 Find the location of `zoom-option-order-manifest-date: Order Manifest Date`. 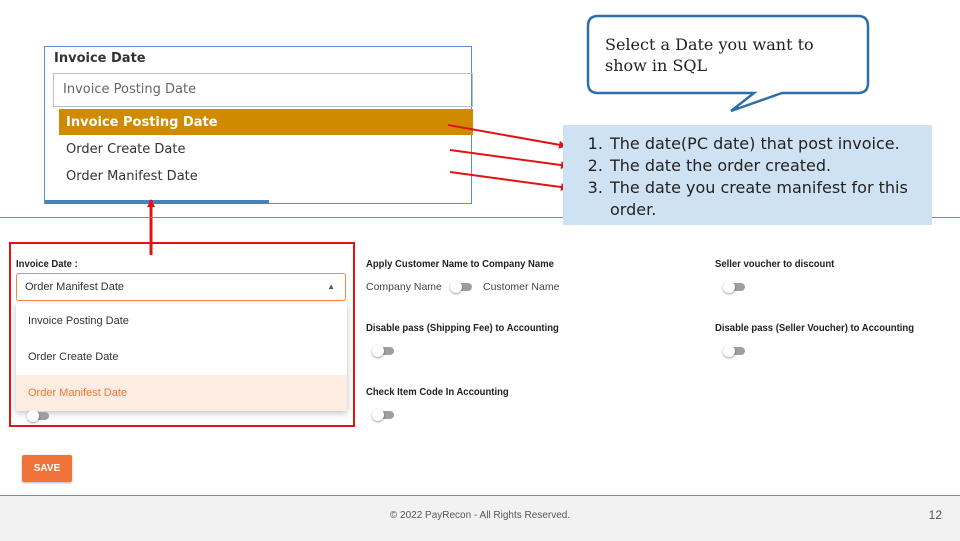

zoom-option-order-manifest-date: Order Manifest Date is located at coordinates (266, 176).